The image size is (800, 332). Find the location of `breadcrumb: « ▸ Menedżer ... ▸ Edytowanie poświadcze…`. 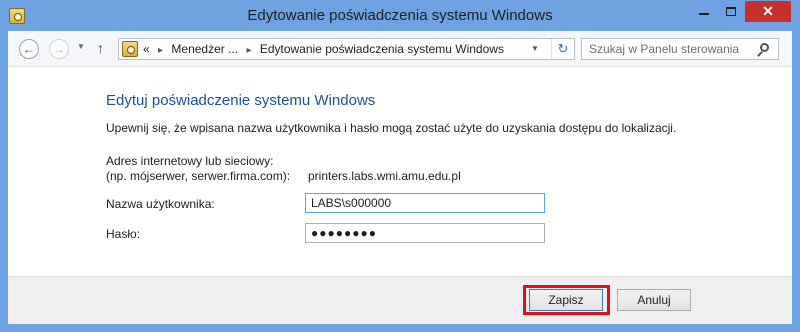

breadcrumb: « ▸ Menedżer ... ▸ Edytowanie poświadcze… is located at coordinates (323, 49).